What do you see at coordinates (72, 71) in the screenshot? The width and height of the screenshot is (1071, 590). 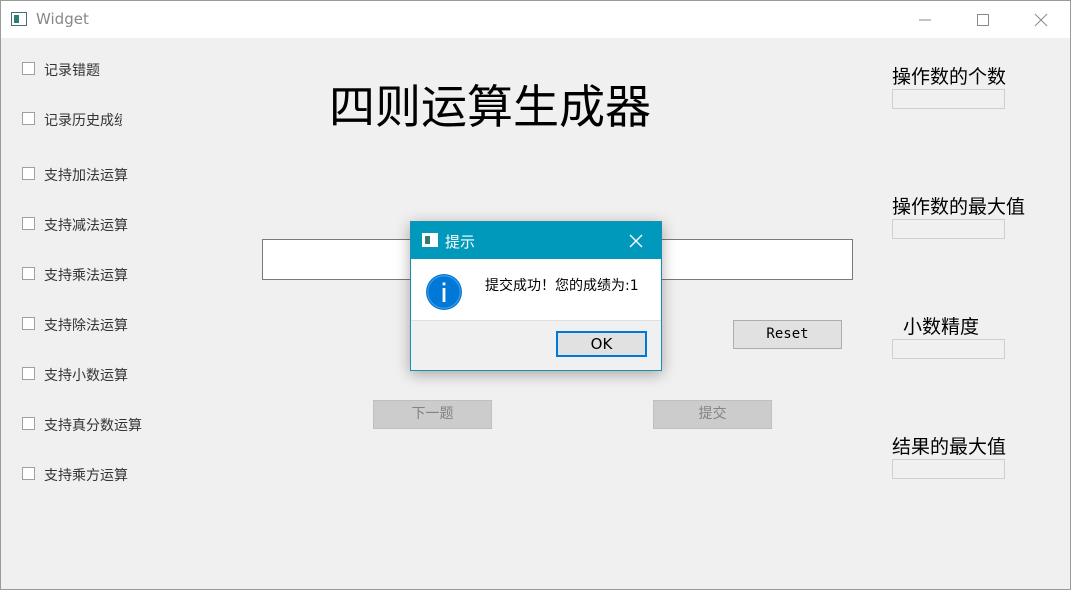 I see `option-label: 记录错题` at bounding box center [72, 71].